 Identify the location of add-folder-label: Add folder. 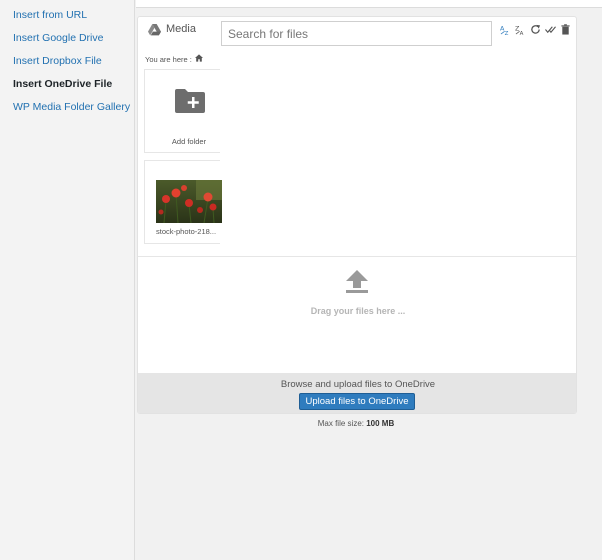
(189, 141).